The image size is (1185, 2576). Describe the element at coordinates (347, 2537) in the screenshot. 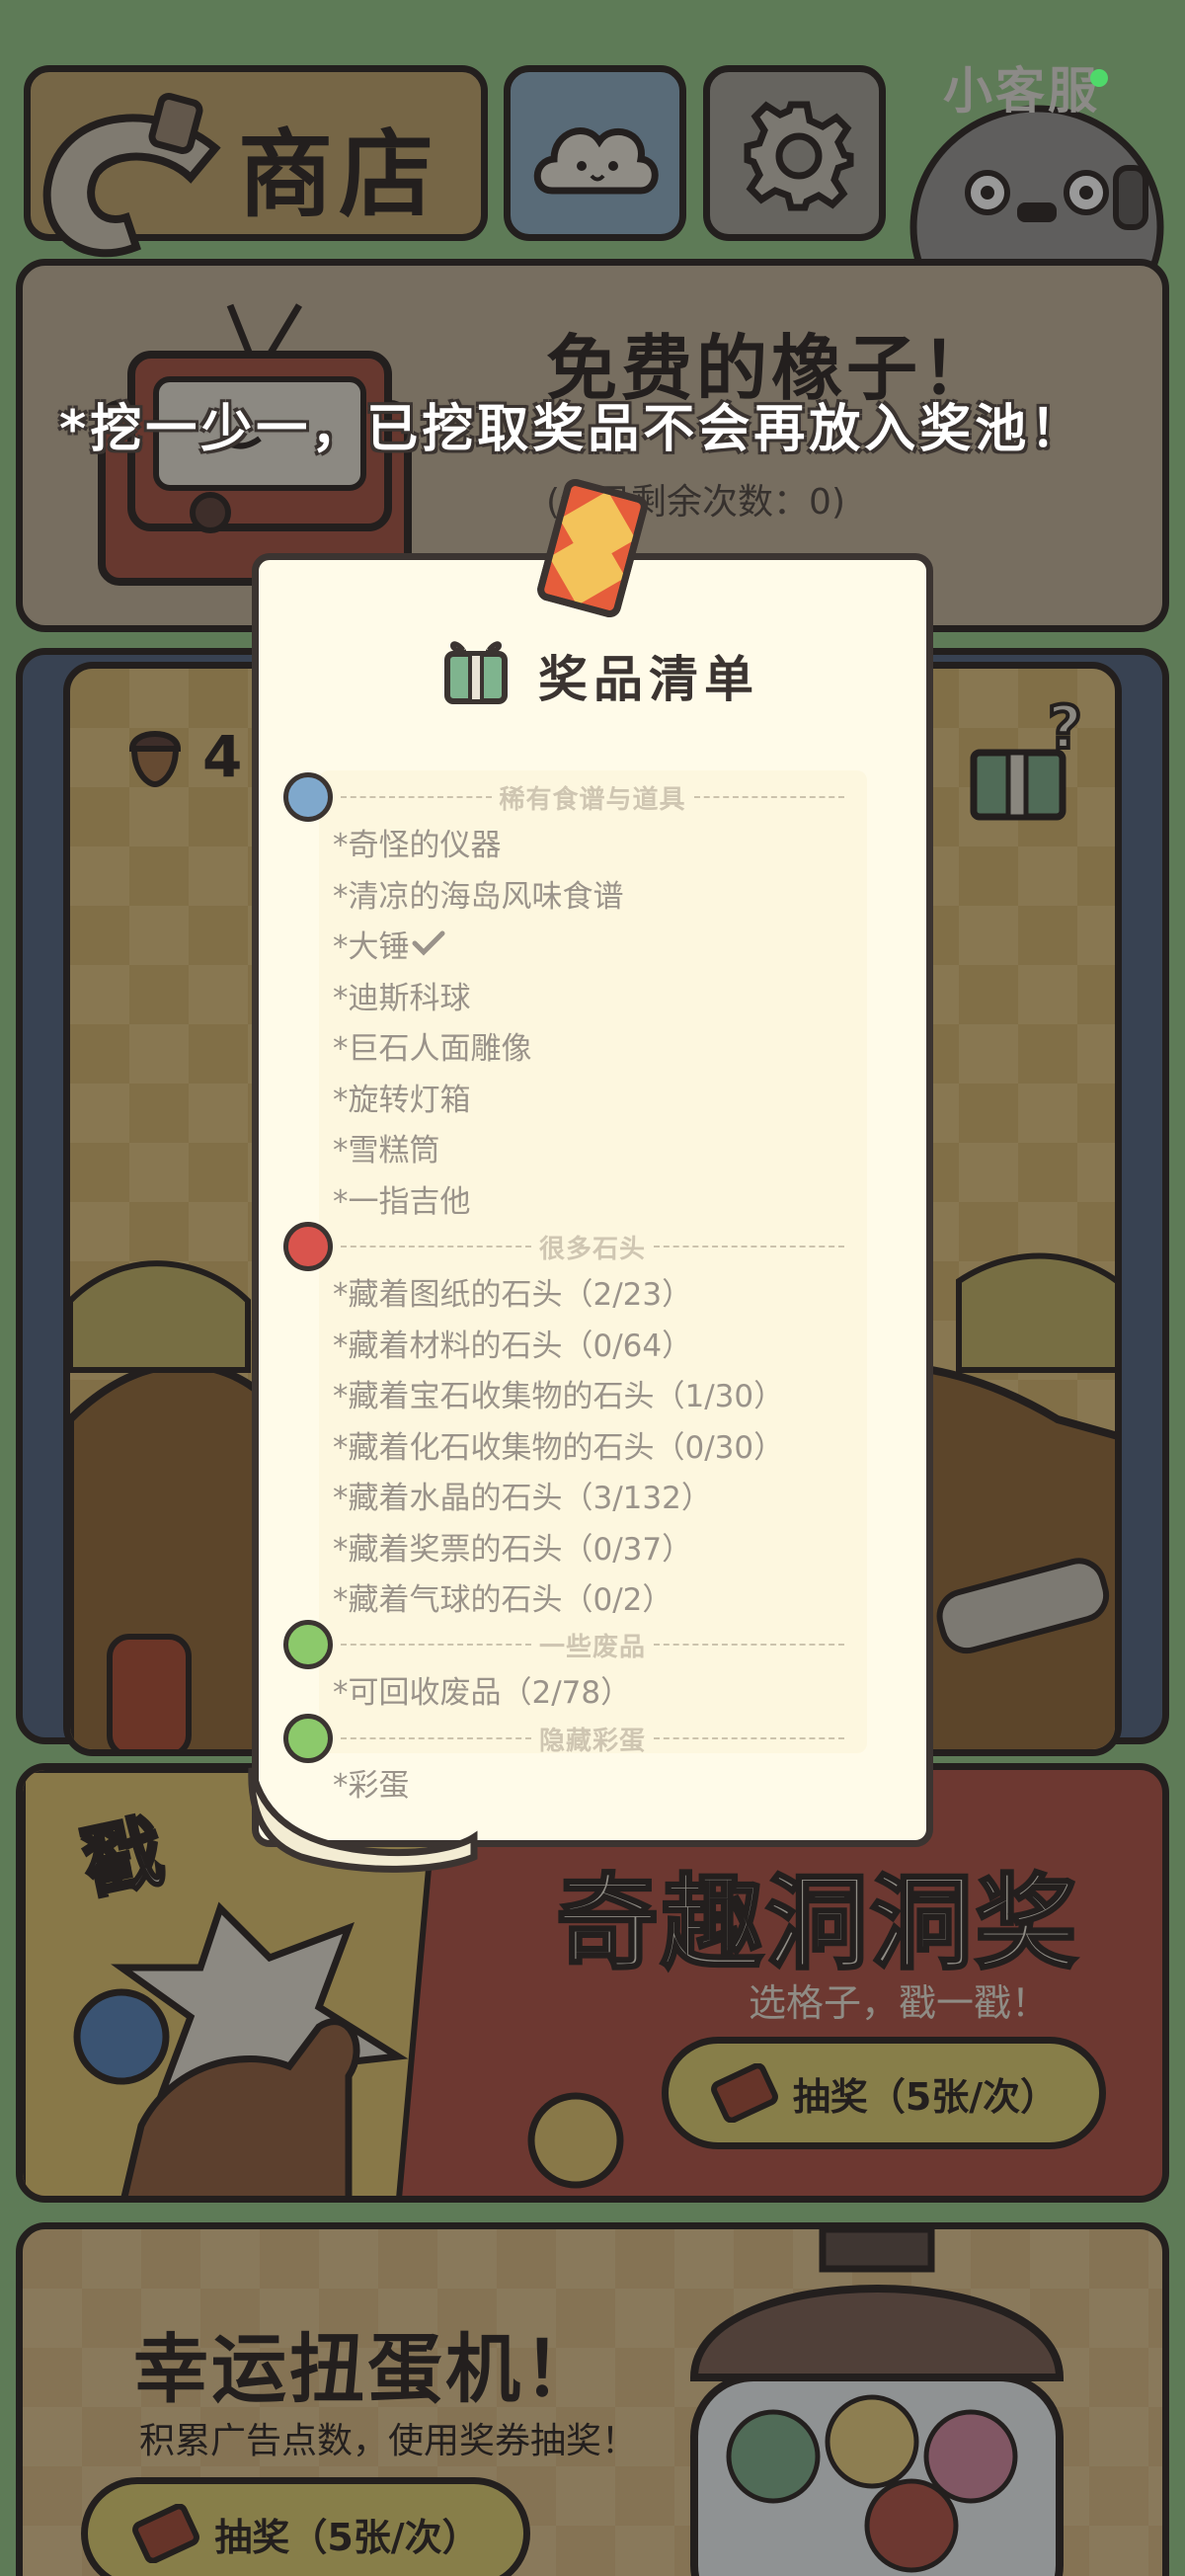

I see `gacha-draw-label: 抽奖（5张/次）` at that location.